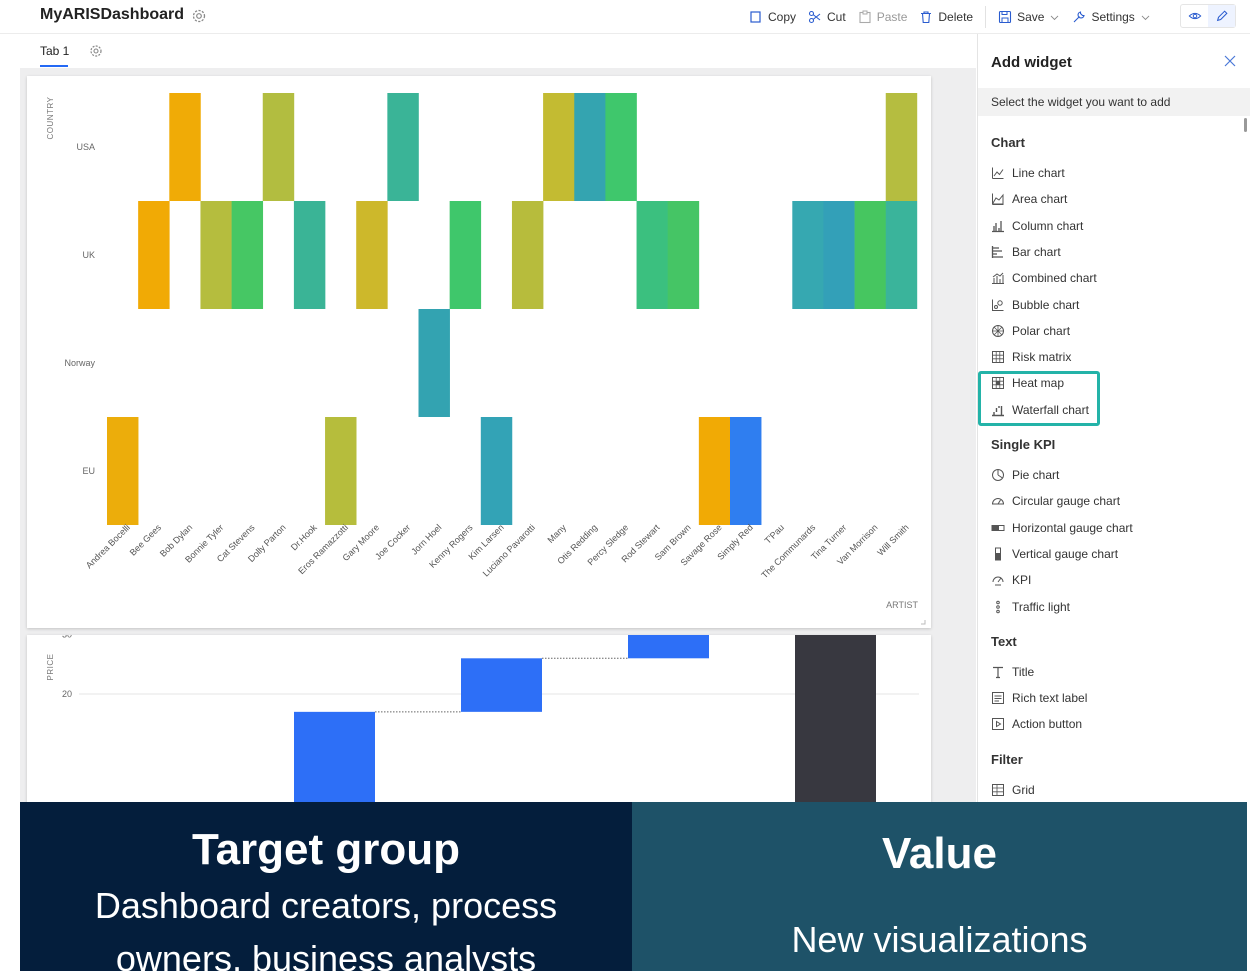 This screenshot has width=1250, height=971. What do you see at coordinates (1080, 17) in the screenshot?
I see `wrench-icon` at bounding box center [1080, 17].